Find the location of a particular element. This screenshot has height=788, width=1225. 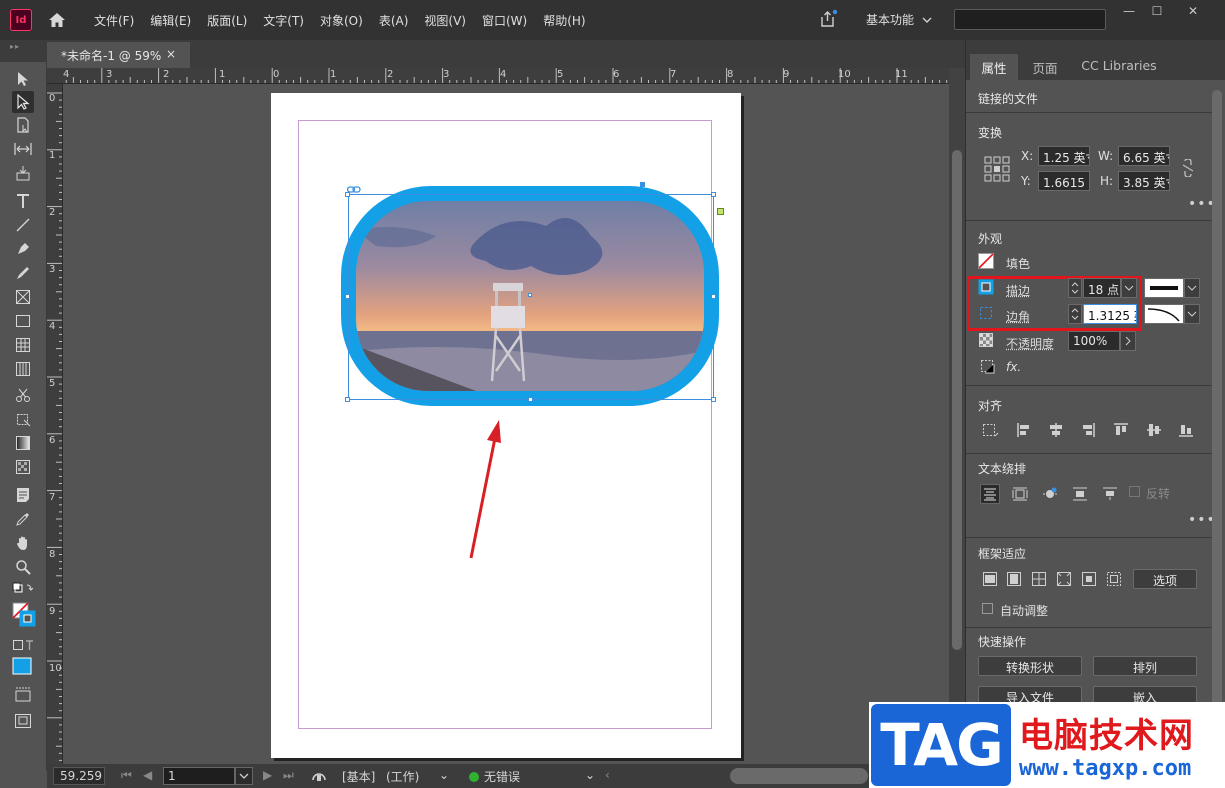

first-page-button: ⏮ is located at coordinates (126, 775).